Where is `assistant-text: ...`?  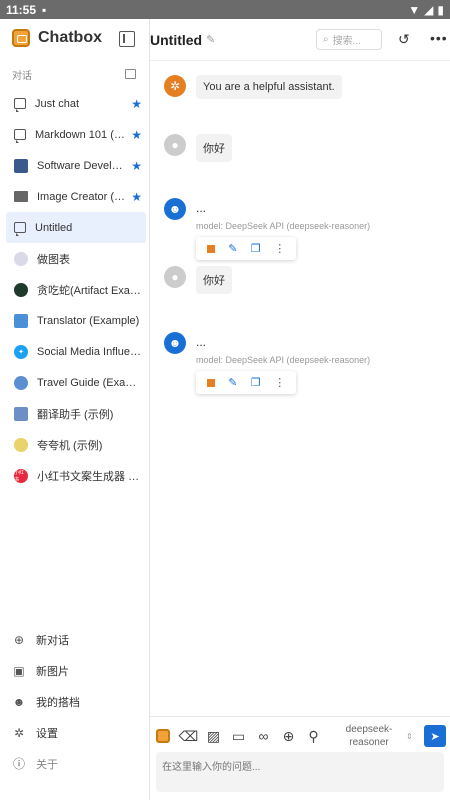 assistant-text: ... is located at coordinates (201, 208).